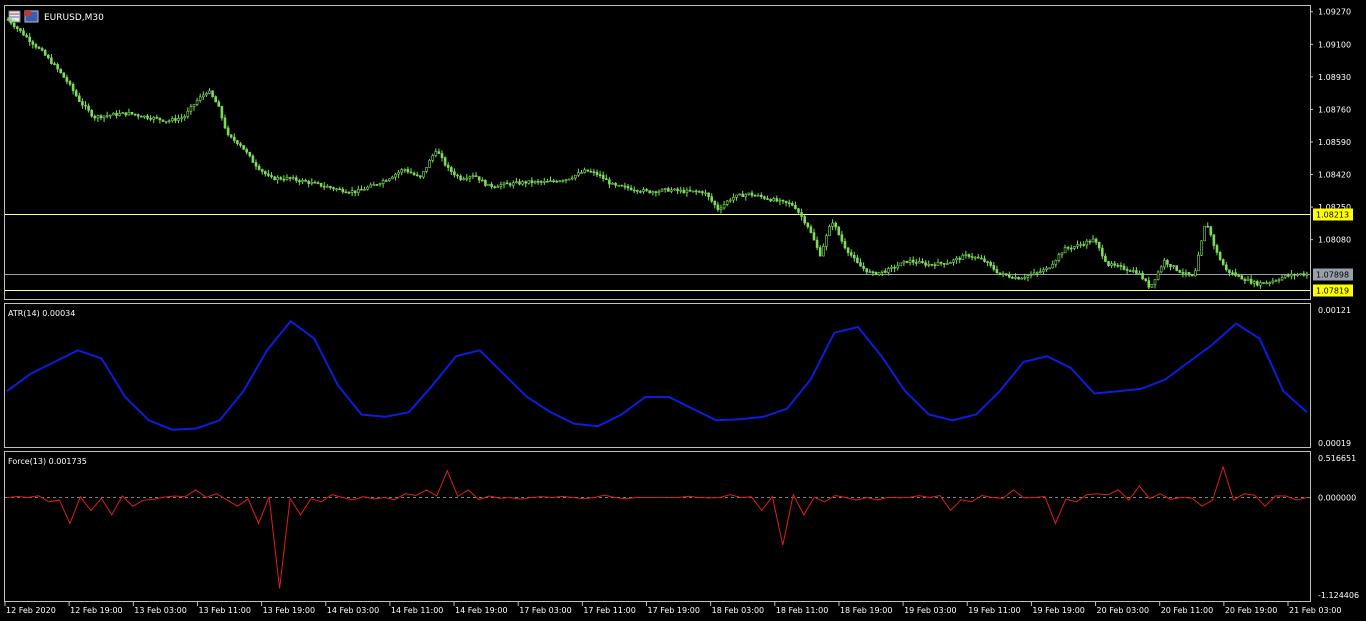 The width and height of the screenshot is (1366, 621). Describe the element at coordinates (1251, 610) in the screenshot. I see `time-tick-label: 20 Feb 19:00` at that location.